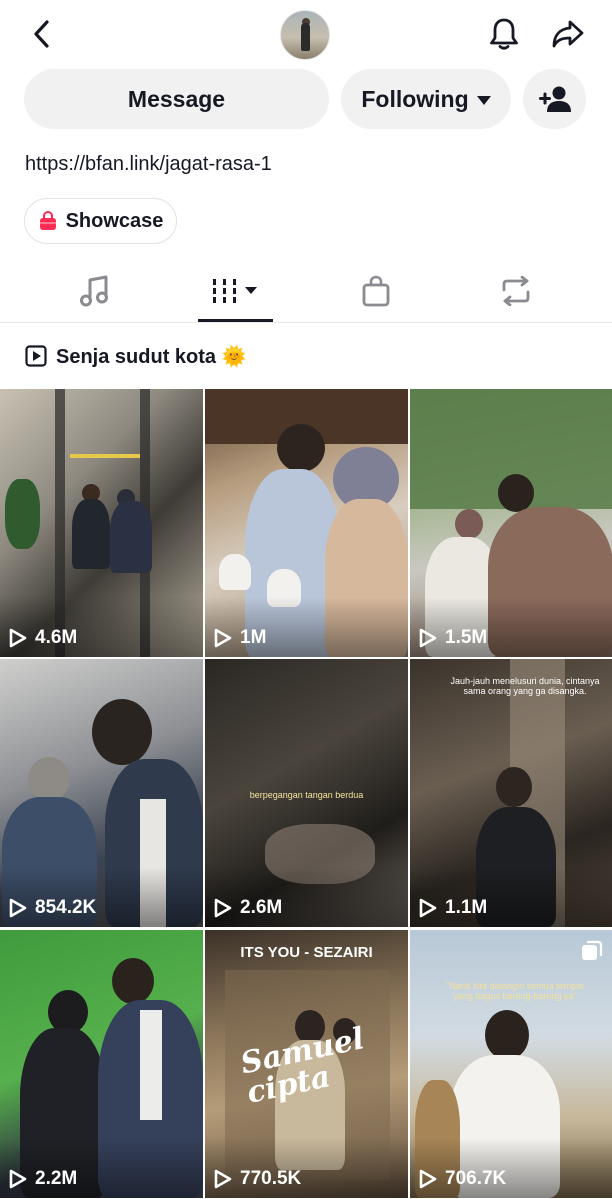 This screenshot has width=612, height=1199. Describe the element at coordinates (101, 793) in the screenshot. I see `video-thumbnail: 854.2K` at that location.